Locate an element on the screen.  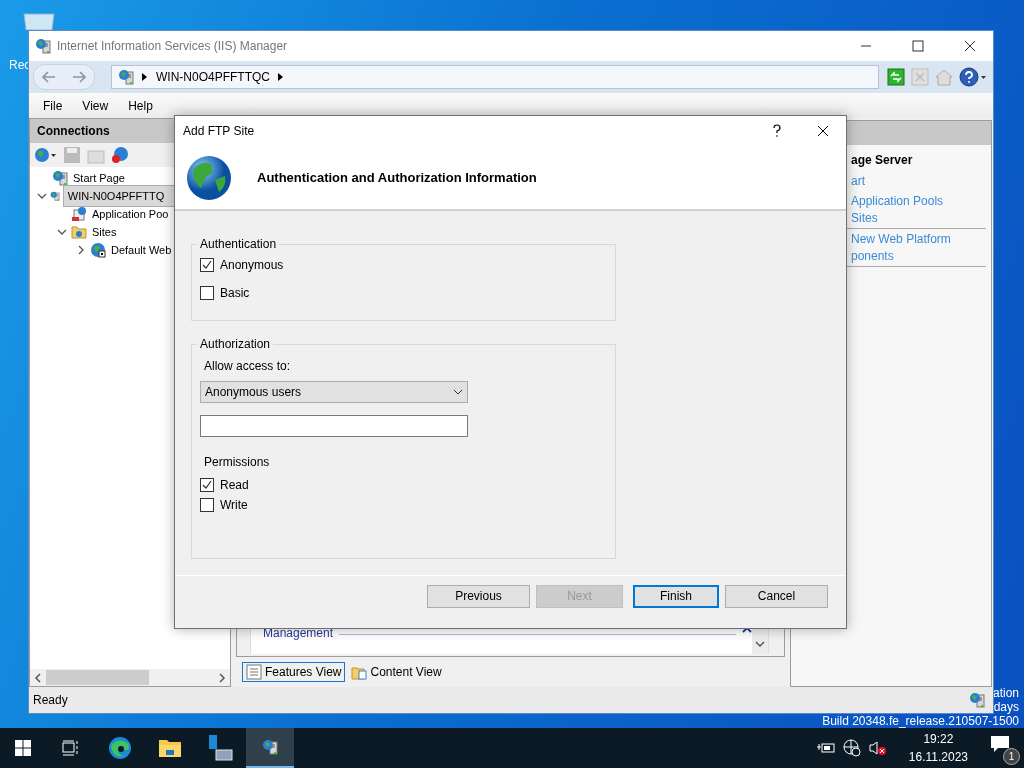
wizard-button: Cancel is located at coordinates (776, 596).